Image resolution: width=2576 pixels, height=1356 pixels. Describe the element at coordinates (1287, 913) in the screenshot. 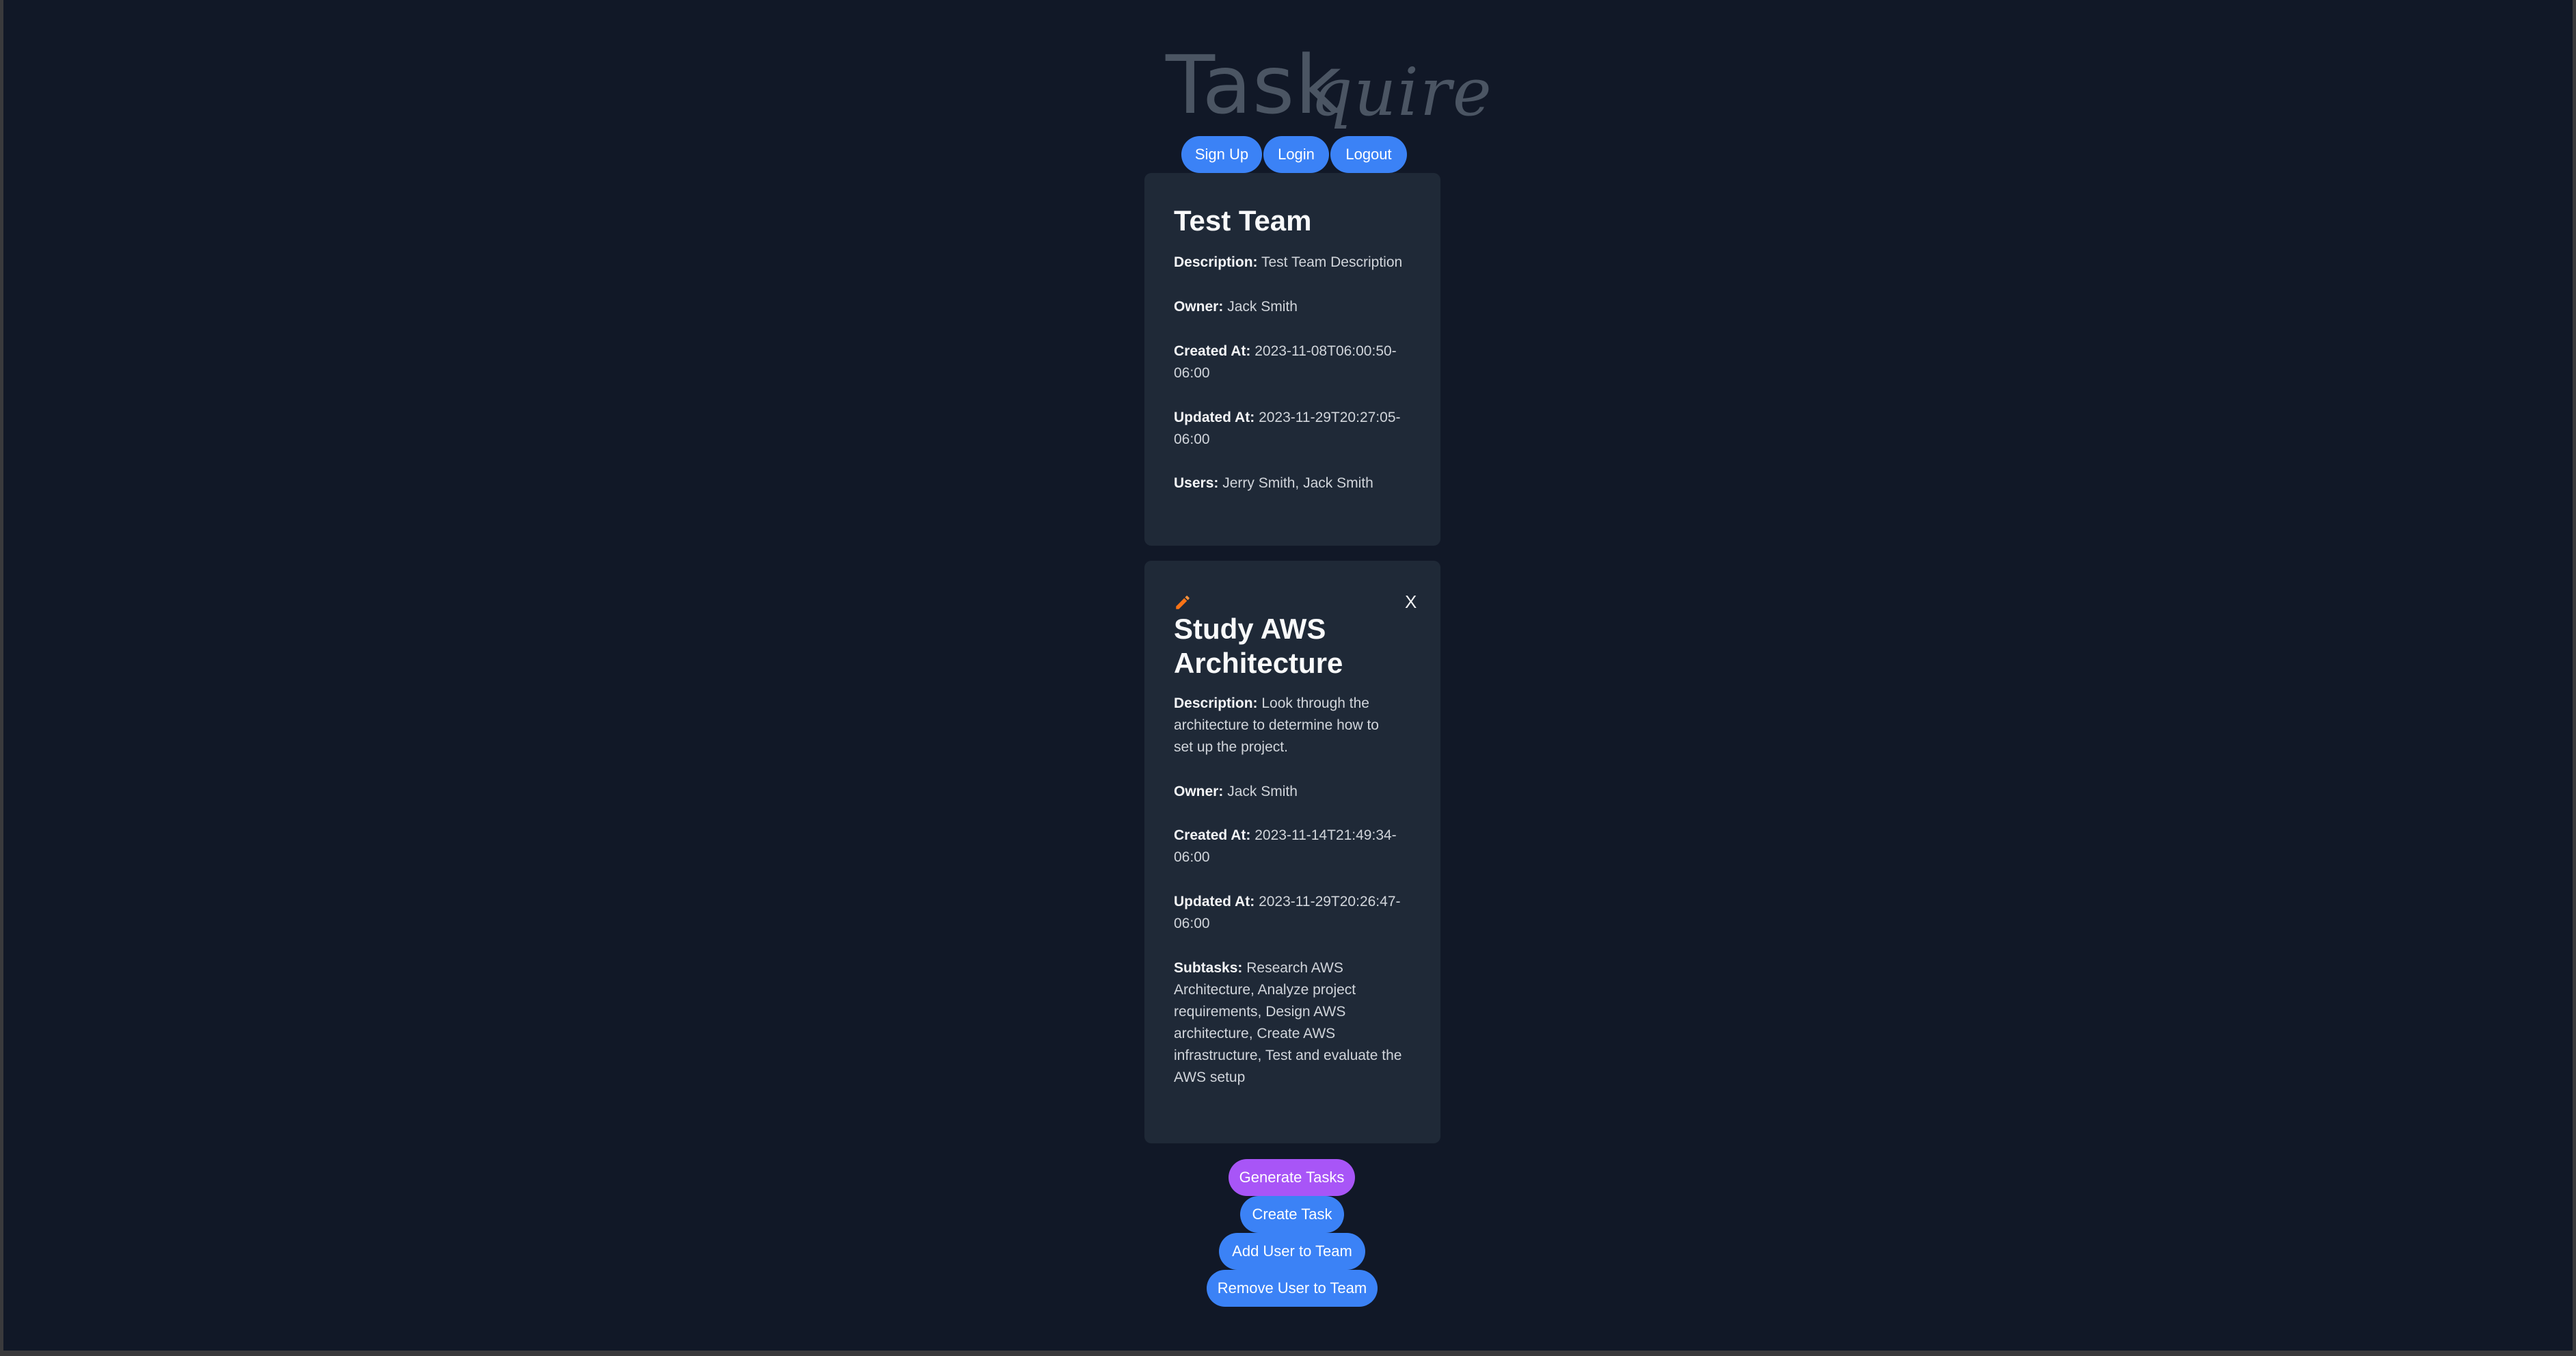

I see `task-updated-at: Updated At: 2023-11-29T20:26:47- 06:00` at that location.